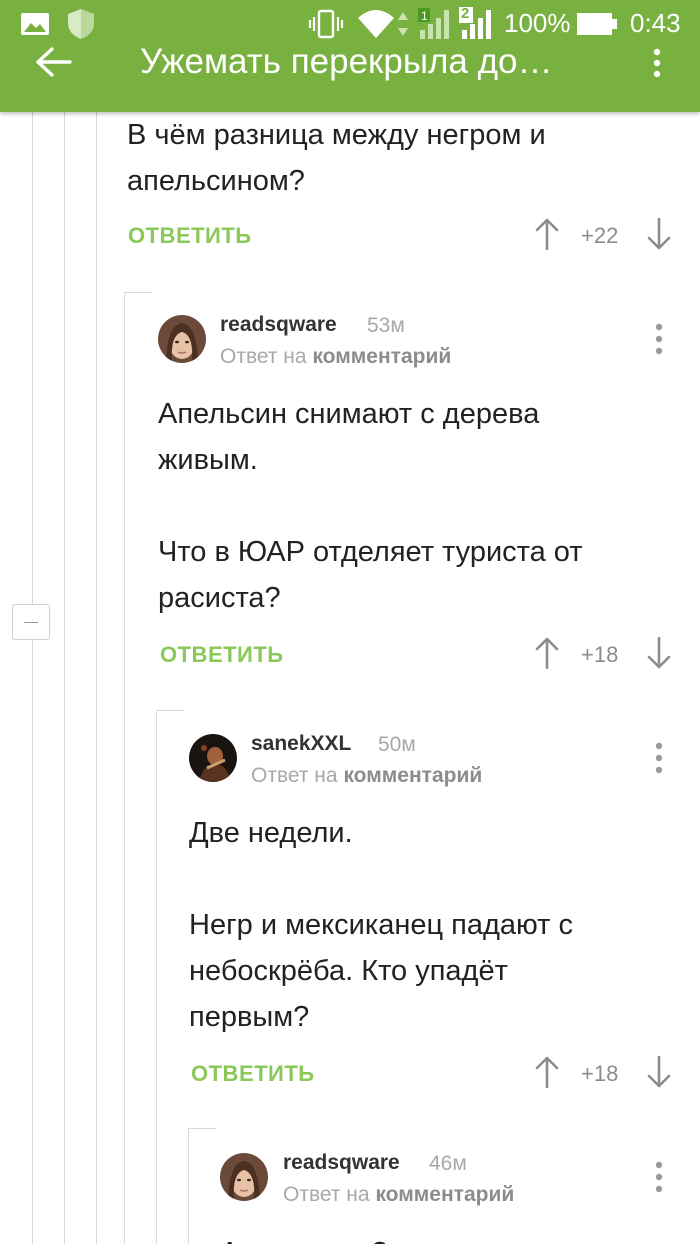 The image size is (700, 1244). I want to click on comment-author: sanekXXL, so click(301, 744).